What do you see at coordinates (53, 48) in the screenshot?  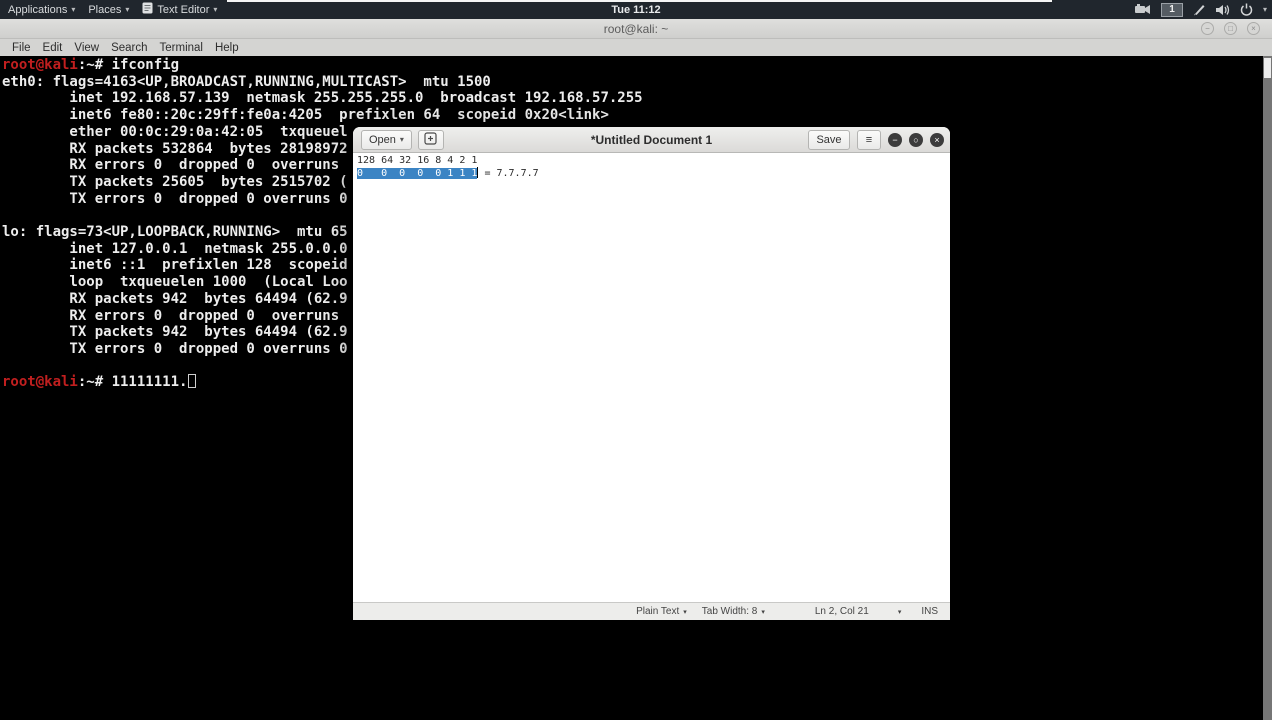 I see `menu-edit: Edit` at bounding box center [53, 48].